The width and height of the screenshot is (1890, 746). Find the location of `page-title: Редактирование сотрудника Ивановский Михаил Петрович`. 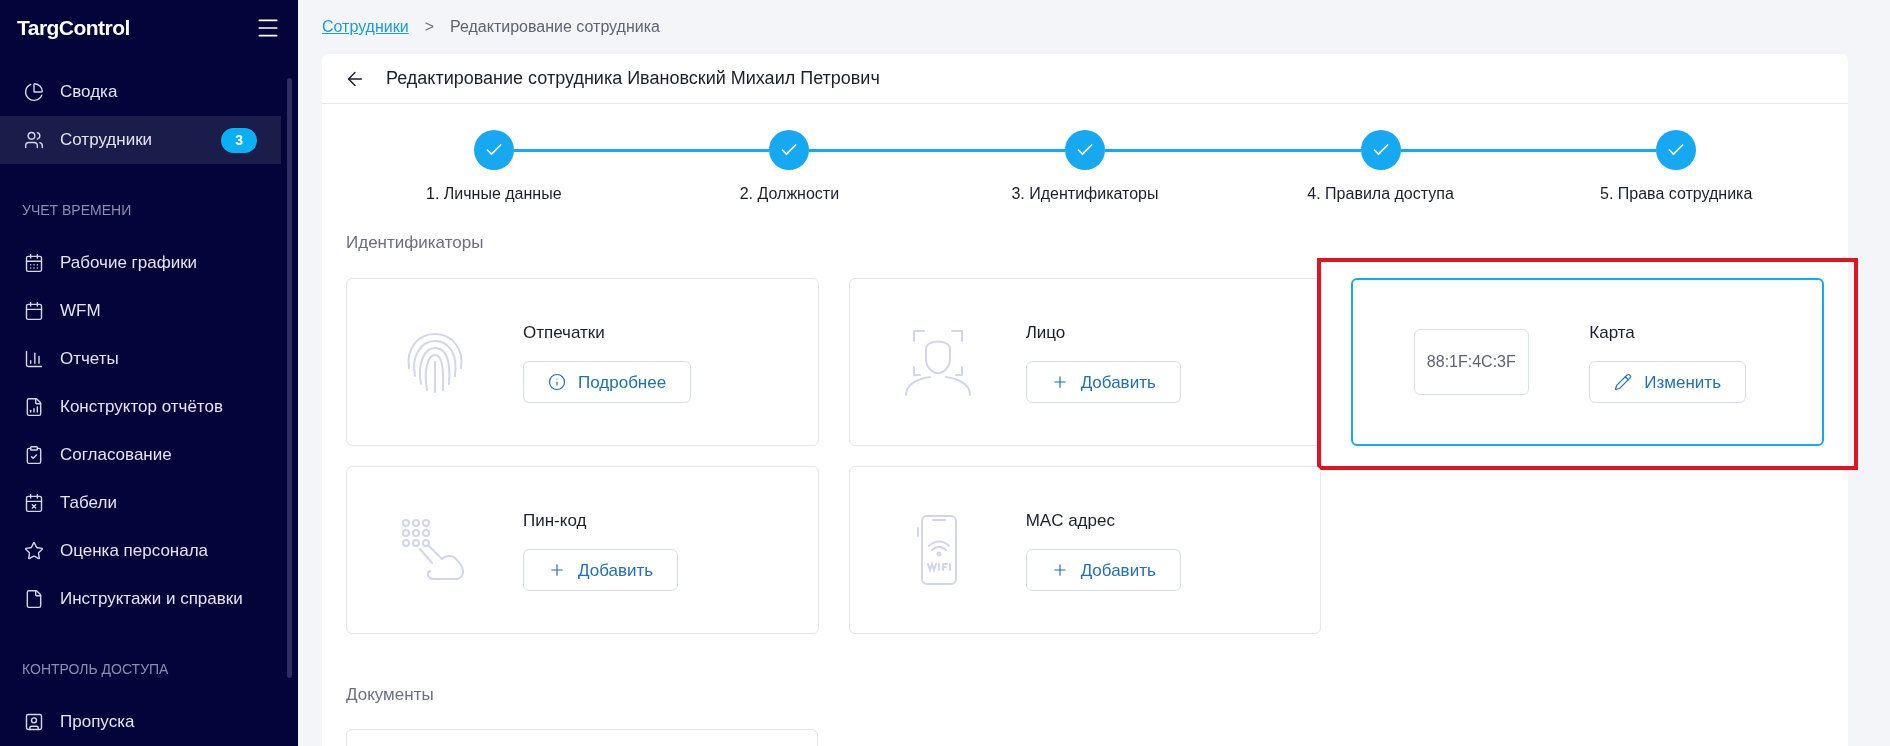

page-title: Редактирование сотрудника Ивановский Михаил Петрович is located at coordinates (633, 78).